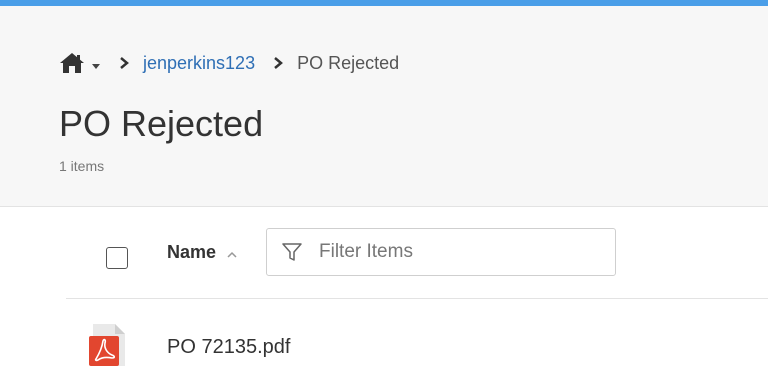 This screenshot has width=768, height=371. Describe the element at coordinates (232, 252) in the screenshot. I see `sort-ascending-icon` at that location.